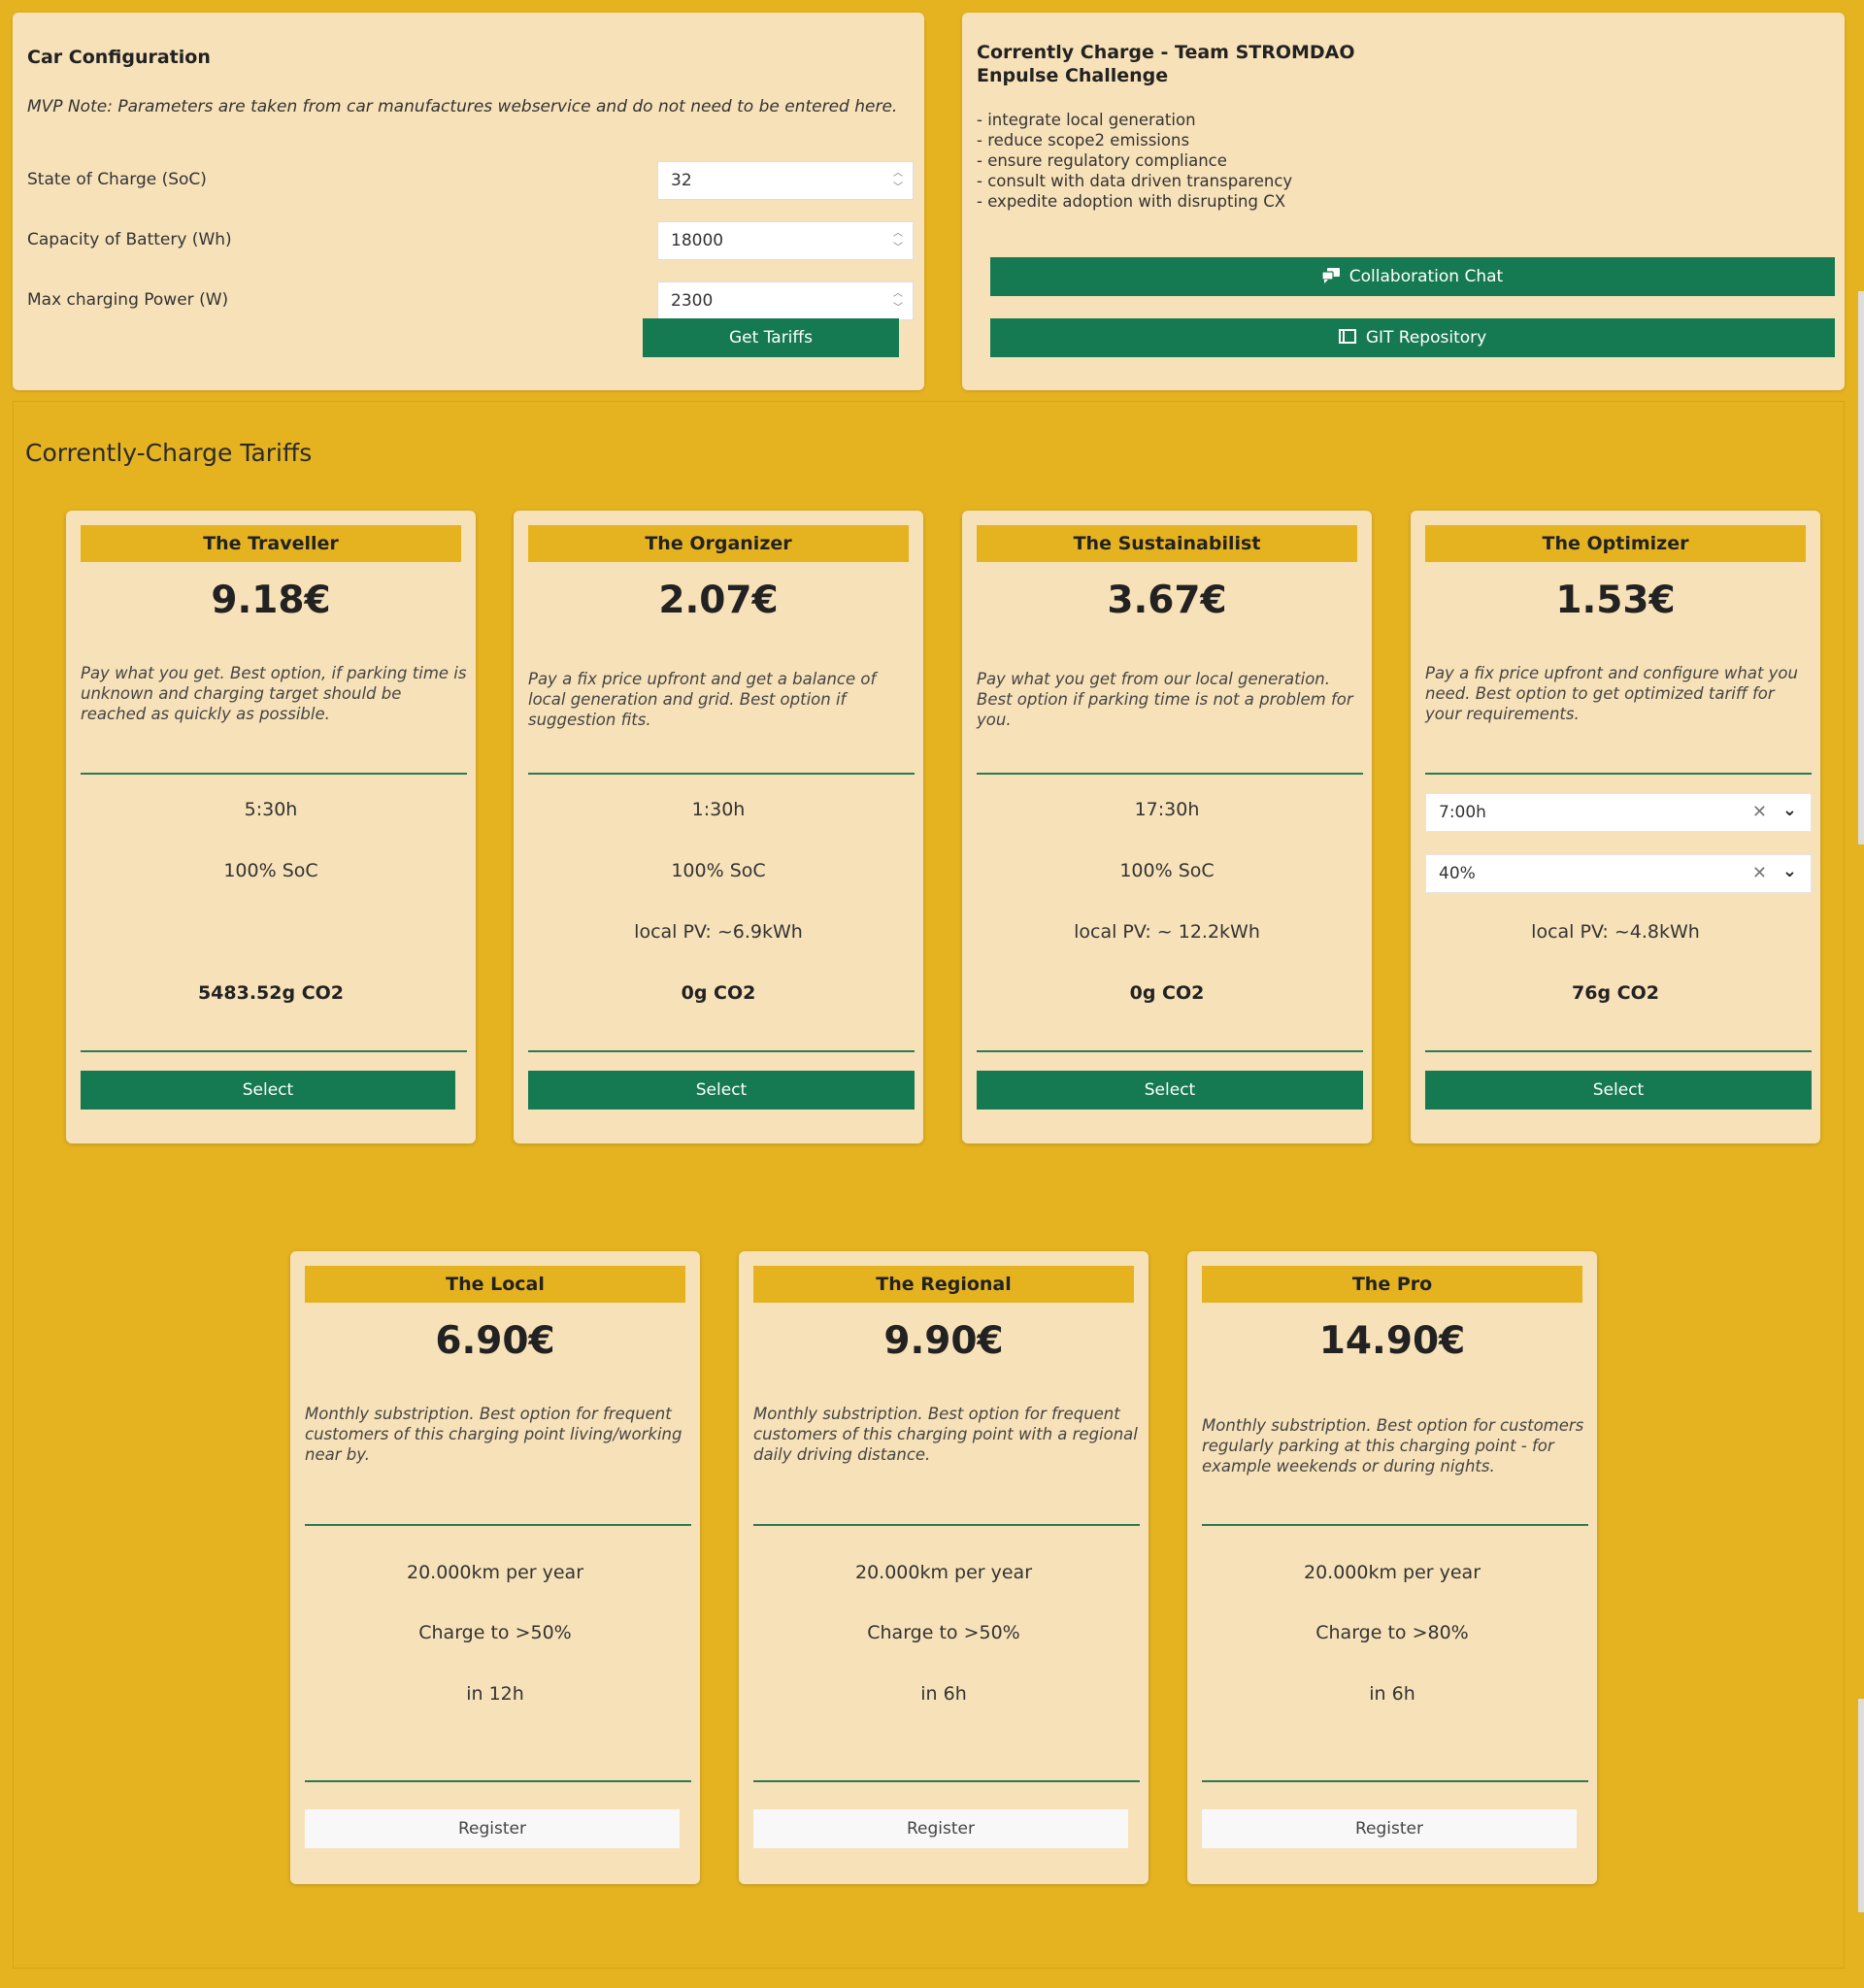 This screenshot has height=1988, width=1864. What do you see at coordinates (1618, 812) in the screenshot?
I see `duration-select: 7:00h ✕ ⌄` at bounding box center [1618, 812].